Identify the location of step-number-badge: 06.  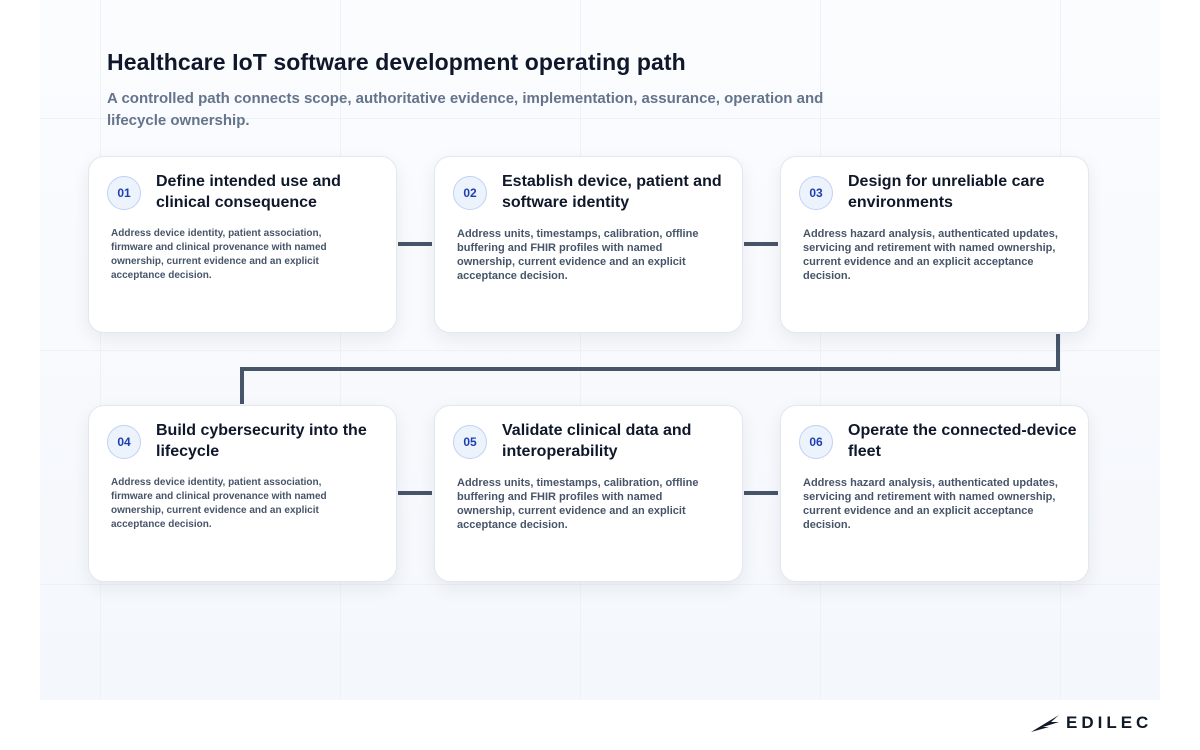
(816, 442).